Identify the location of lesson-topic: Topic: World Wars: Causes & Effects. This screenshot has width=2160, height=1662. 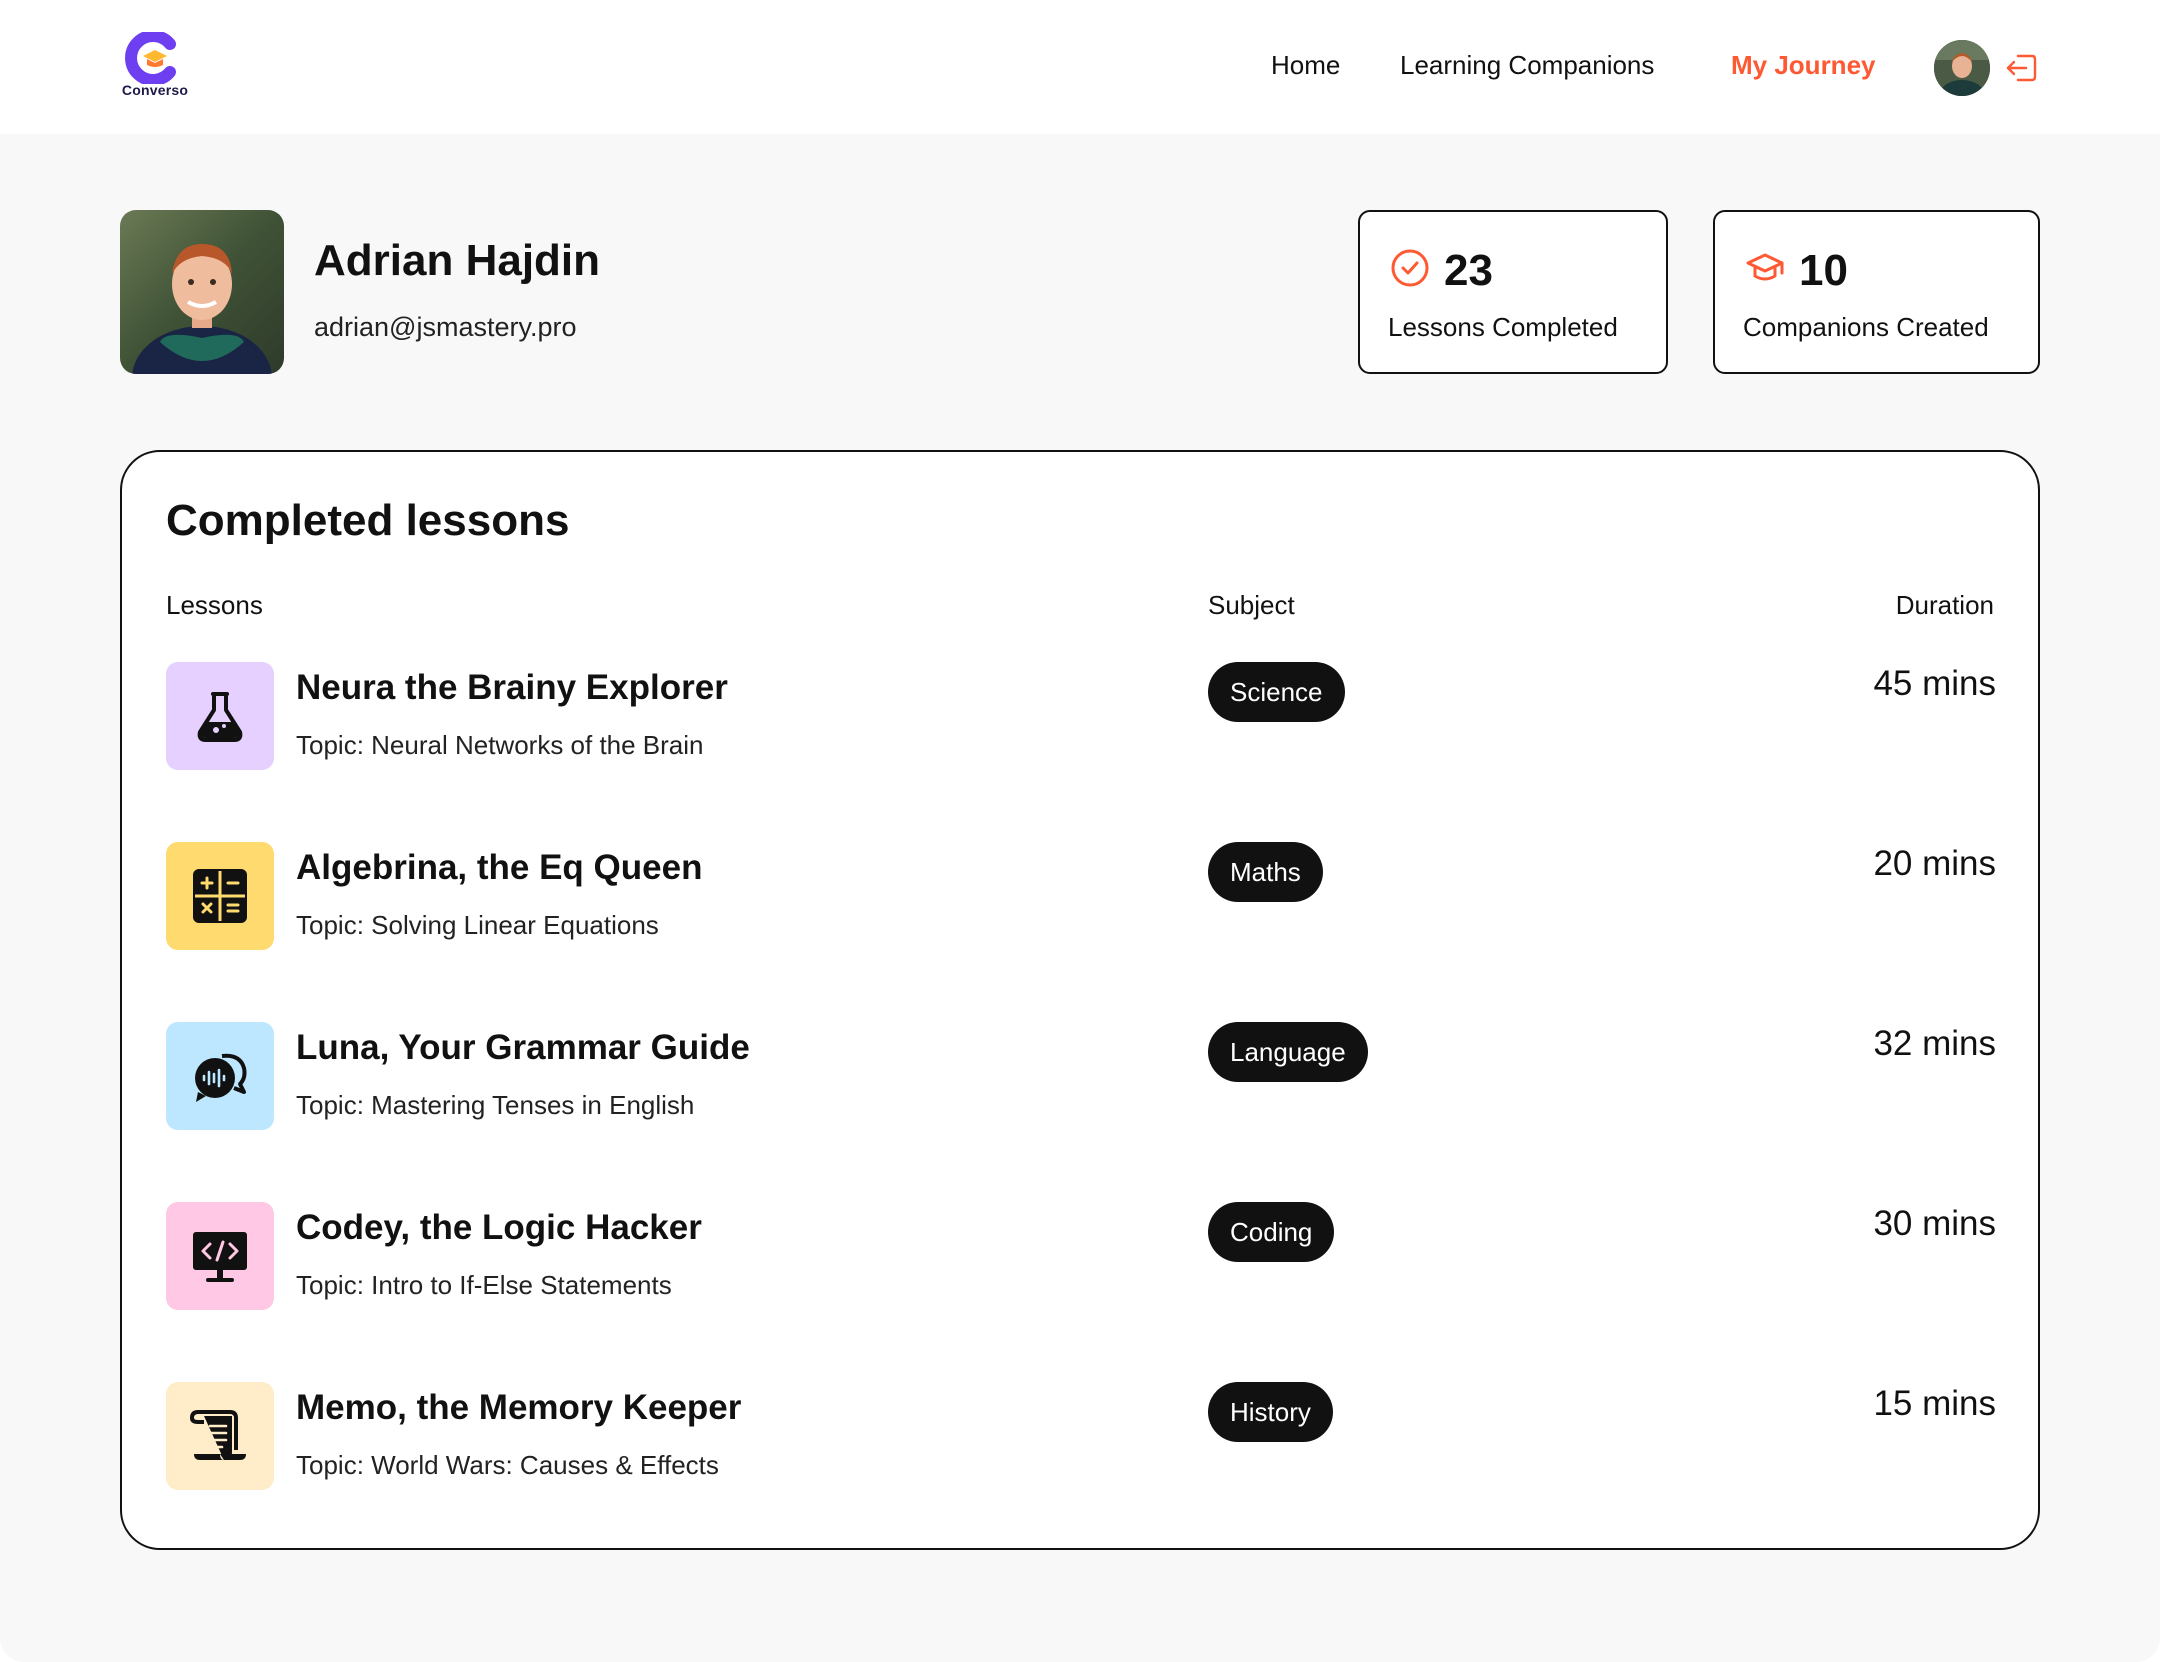
(507, 1465).